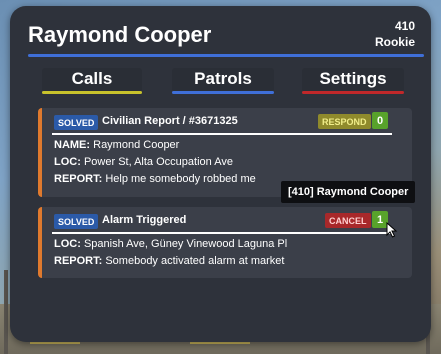 The width and height of the screenshot is (441, 354). What do you see at coordinates (348, 220) in the screenshot?
I see `cancel-button: CANCEL` at bounding box center [348, 220].